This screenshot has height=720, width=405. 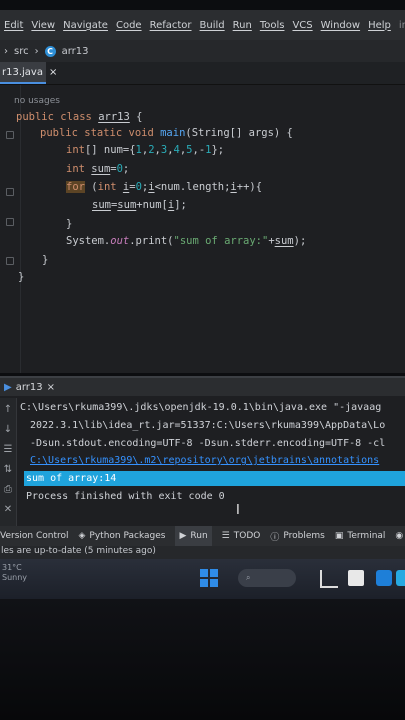 I want to click on menu-vcs: VCS, so click(x=302, y=25).